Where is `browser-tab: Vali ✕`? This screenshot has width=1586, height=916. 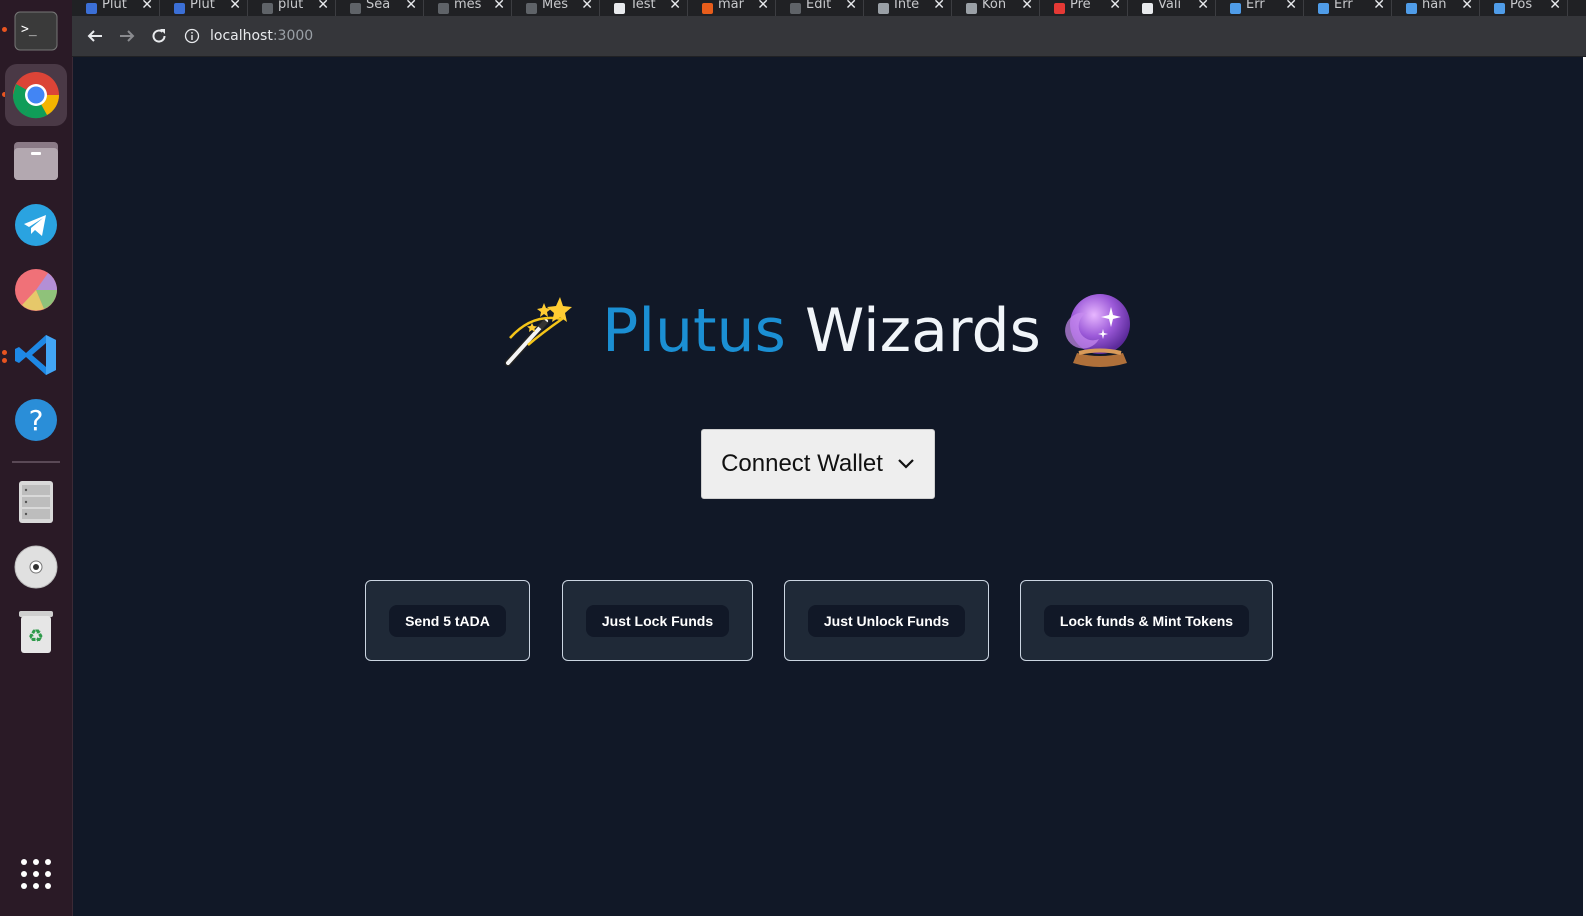
browser-tab: Vali ✕ is located at coordinates (1172, 8).